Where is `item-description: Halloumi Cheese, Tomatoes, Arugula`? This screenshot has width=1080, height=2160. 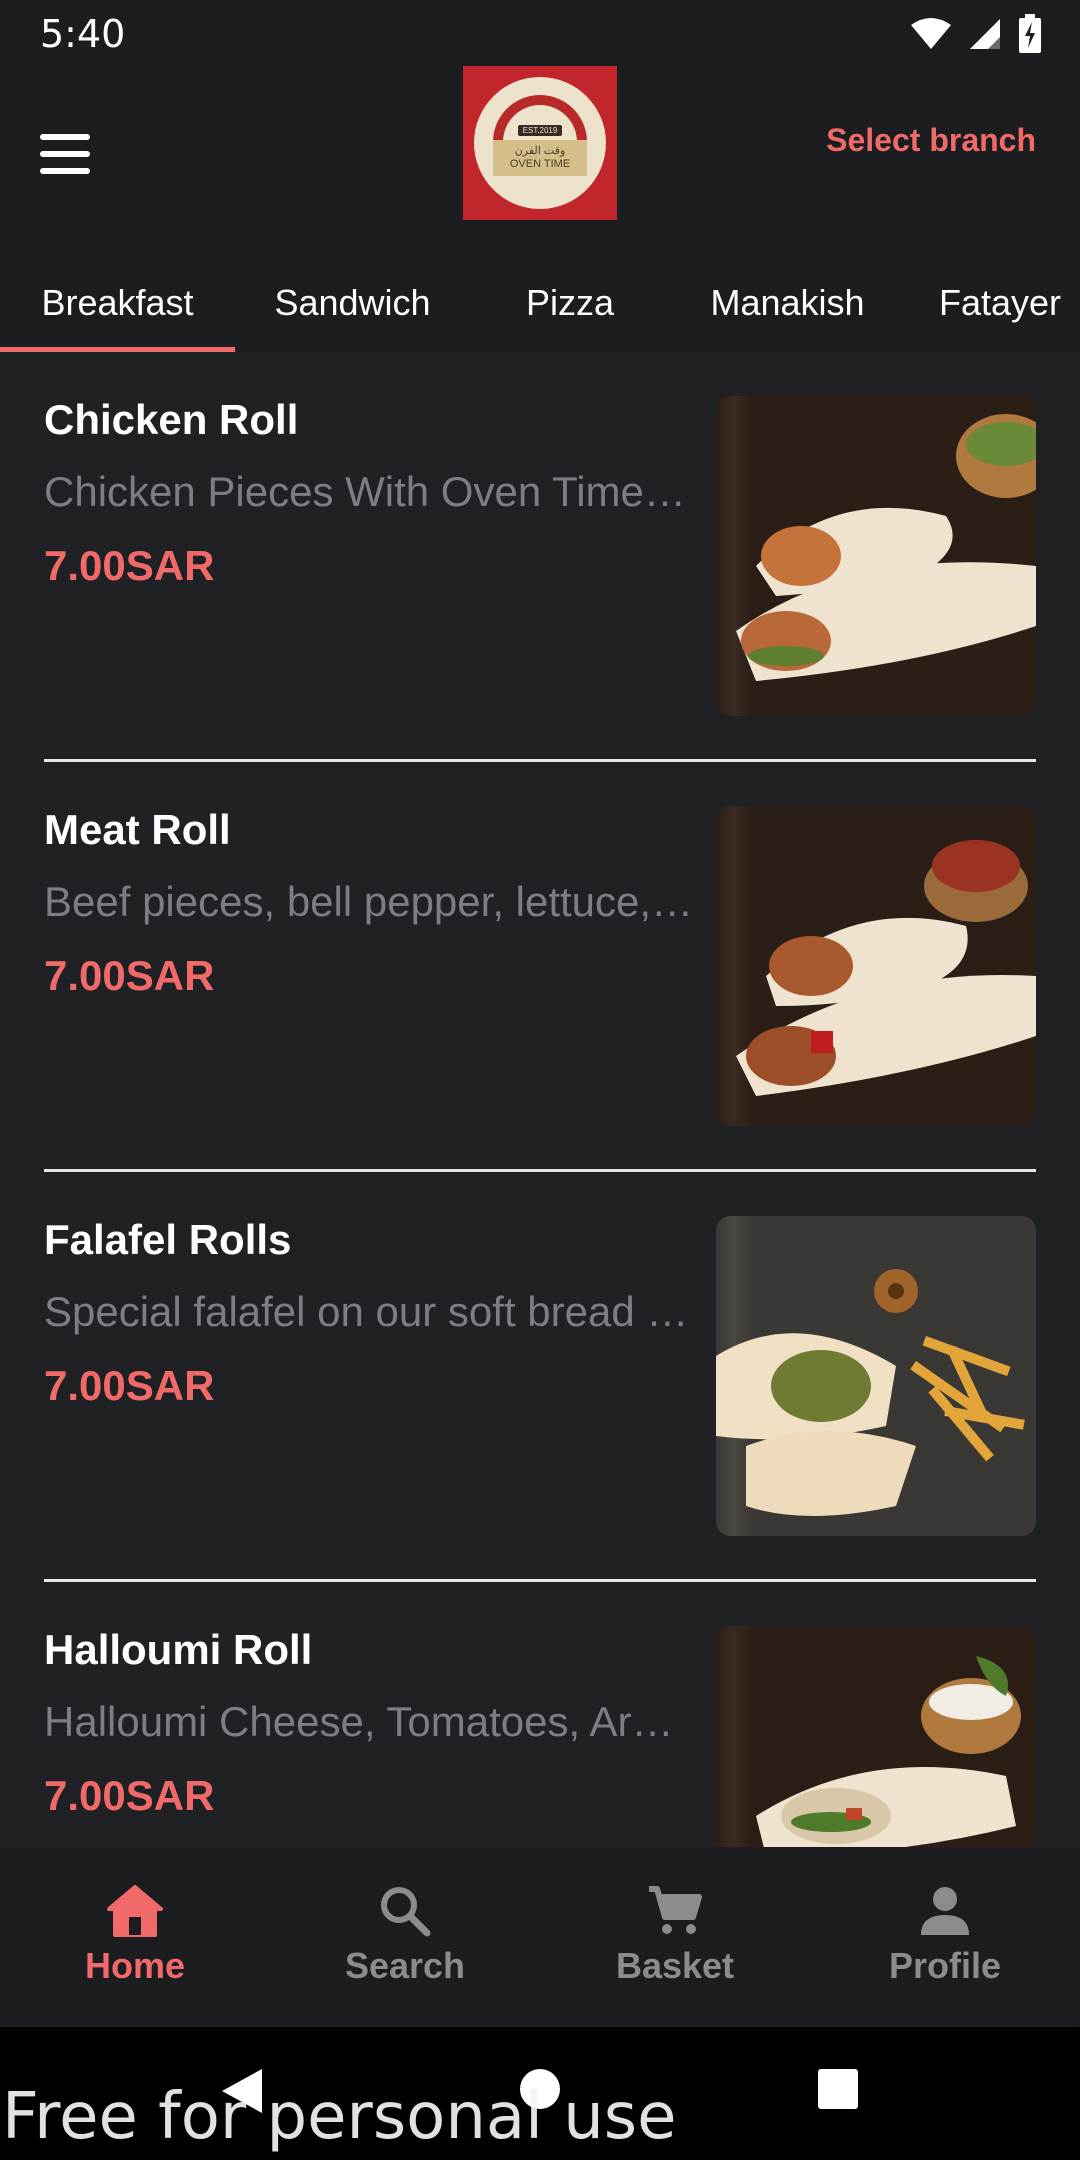 item-description: Halloumi Cheese, Tomatoes, Arugula is located at coordinates (369, 1721).